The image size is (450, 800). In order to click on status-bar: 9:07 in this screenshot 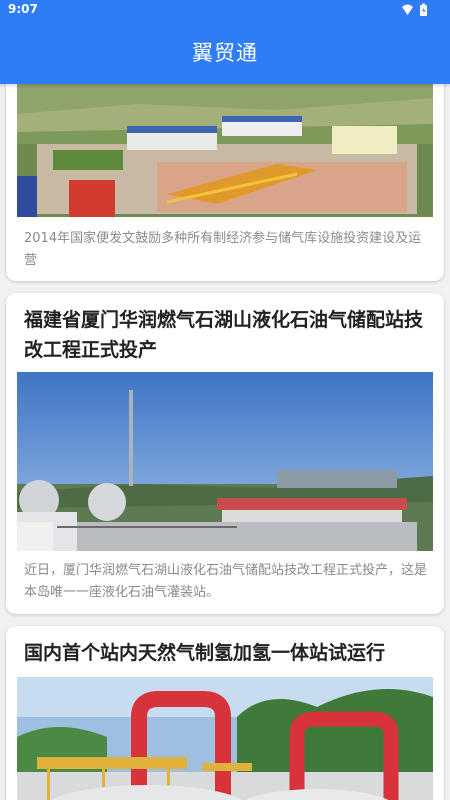, I will do `click(225, 10)`.